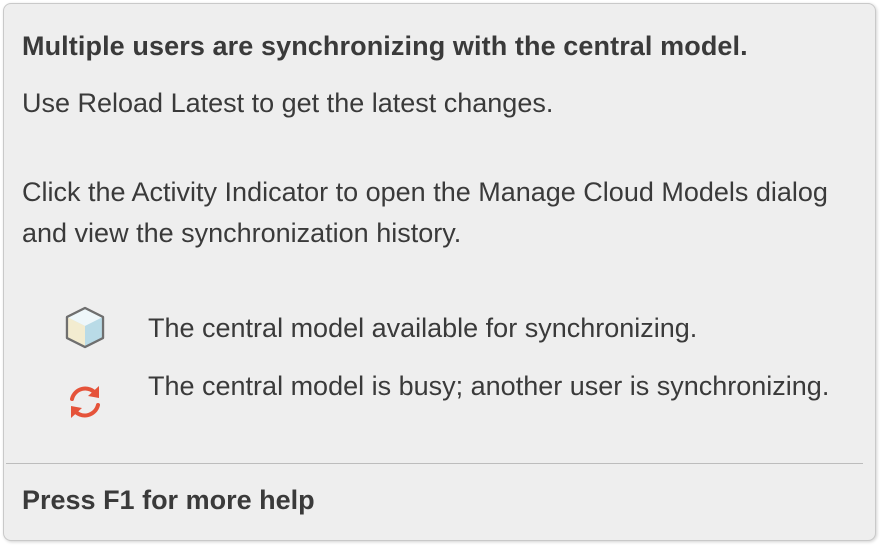 This screenshot has height=546, width=880. Describe the element at coordinates (168, 500) in the screenshot. I see `help-hint: Press F1 for more help` at that location.